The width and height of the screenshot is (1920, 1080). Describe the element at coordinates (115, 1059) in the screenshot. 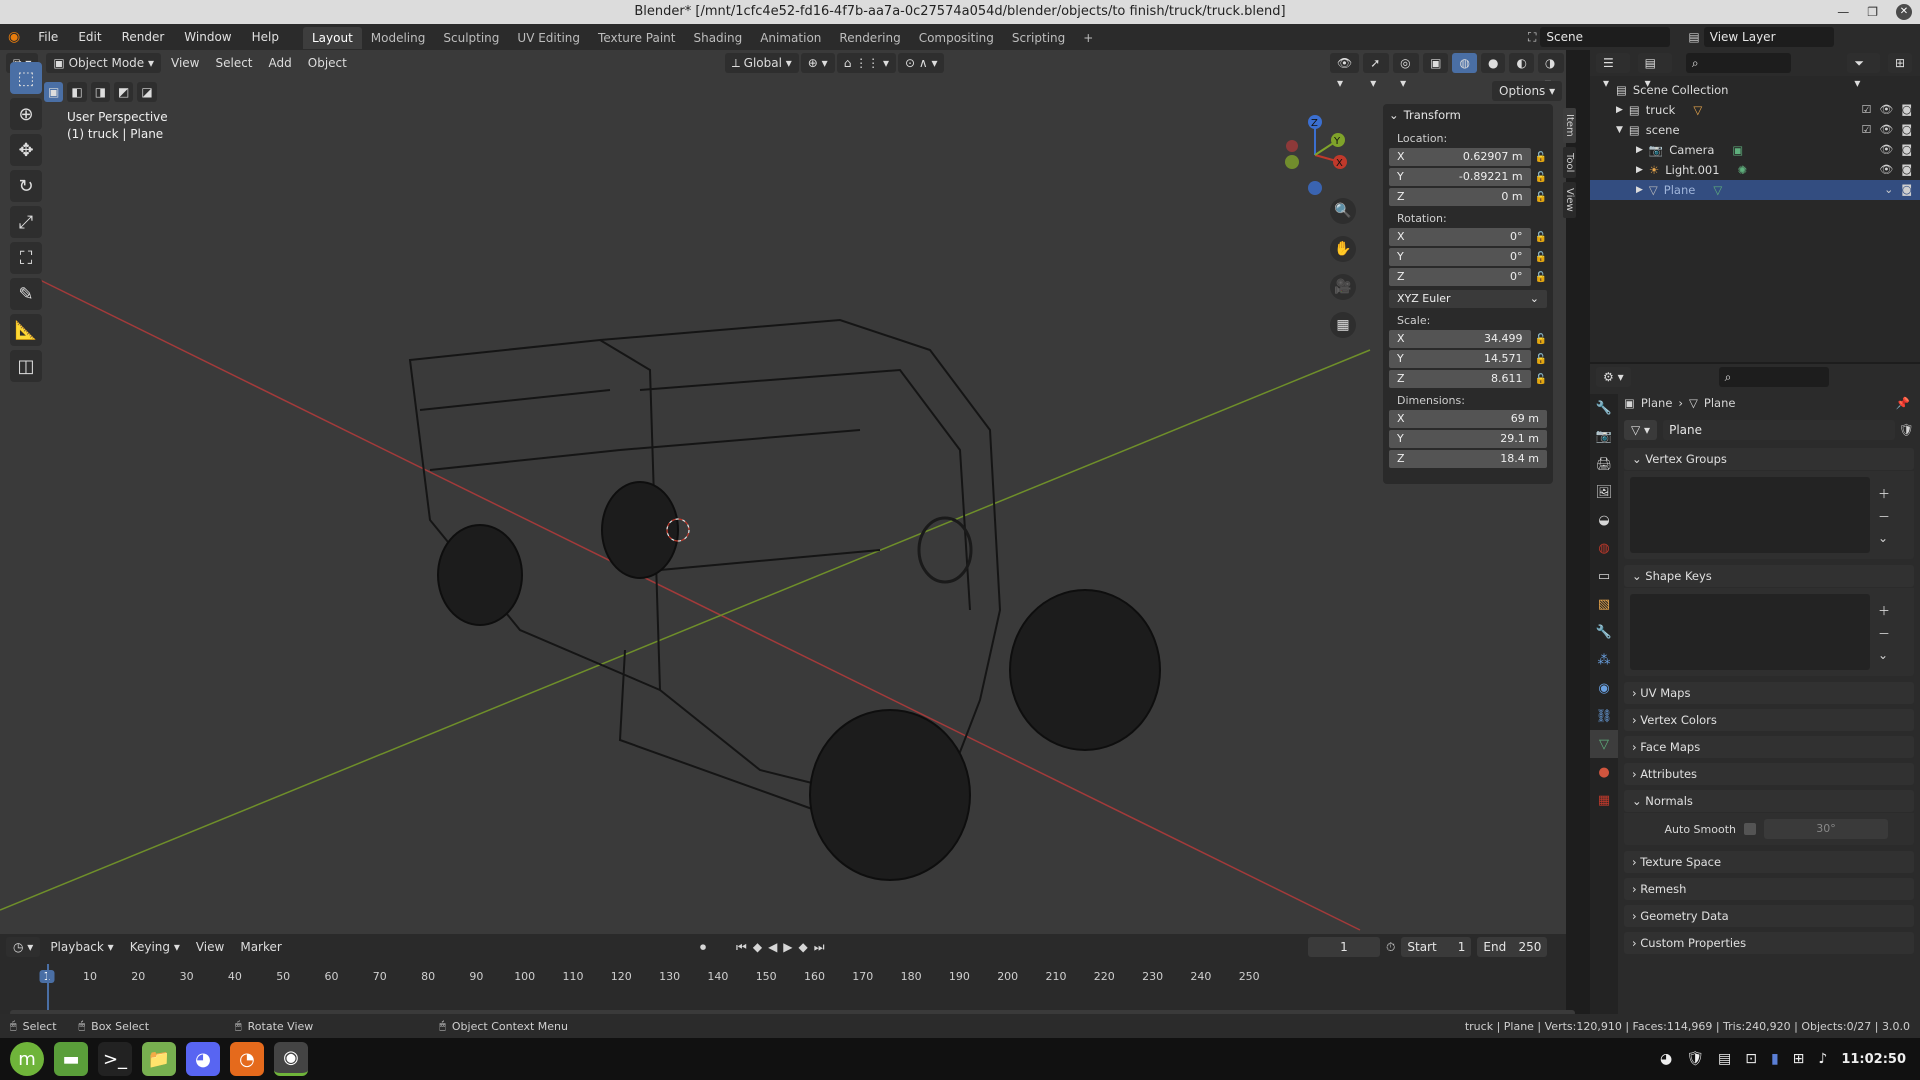

I see `terminal-icon: >_` at that location.